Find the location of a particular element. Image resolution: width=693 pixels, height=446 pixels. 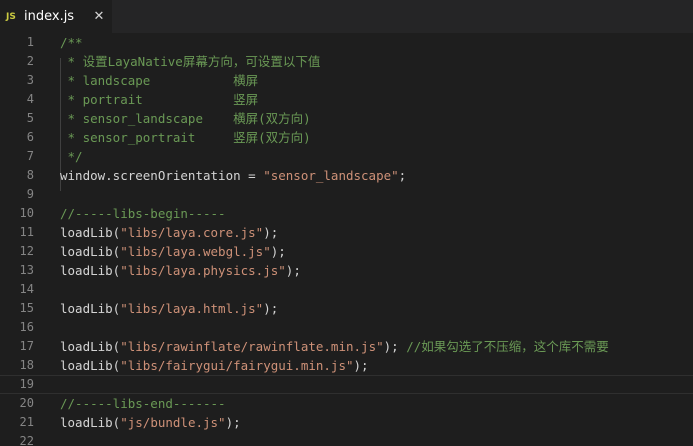

comment-token: * 设置LayaNative屏幕方向，可设置以下值 is located at coordinates (190, 61).